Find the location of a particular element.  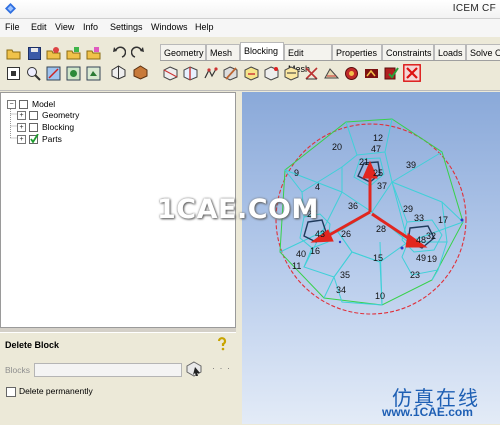

checkmark-icon is located at coordinates (34, 139).